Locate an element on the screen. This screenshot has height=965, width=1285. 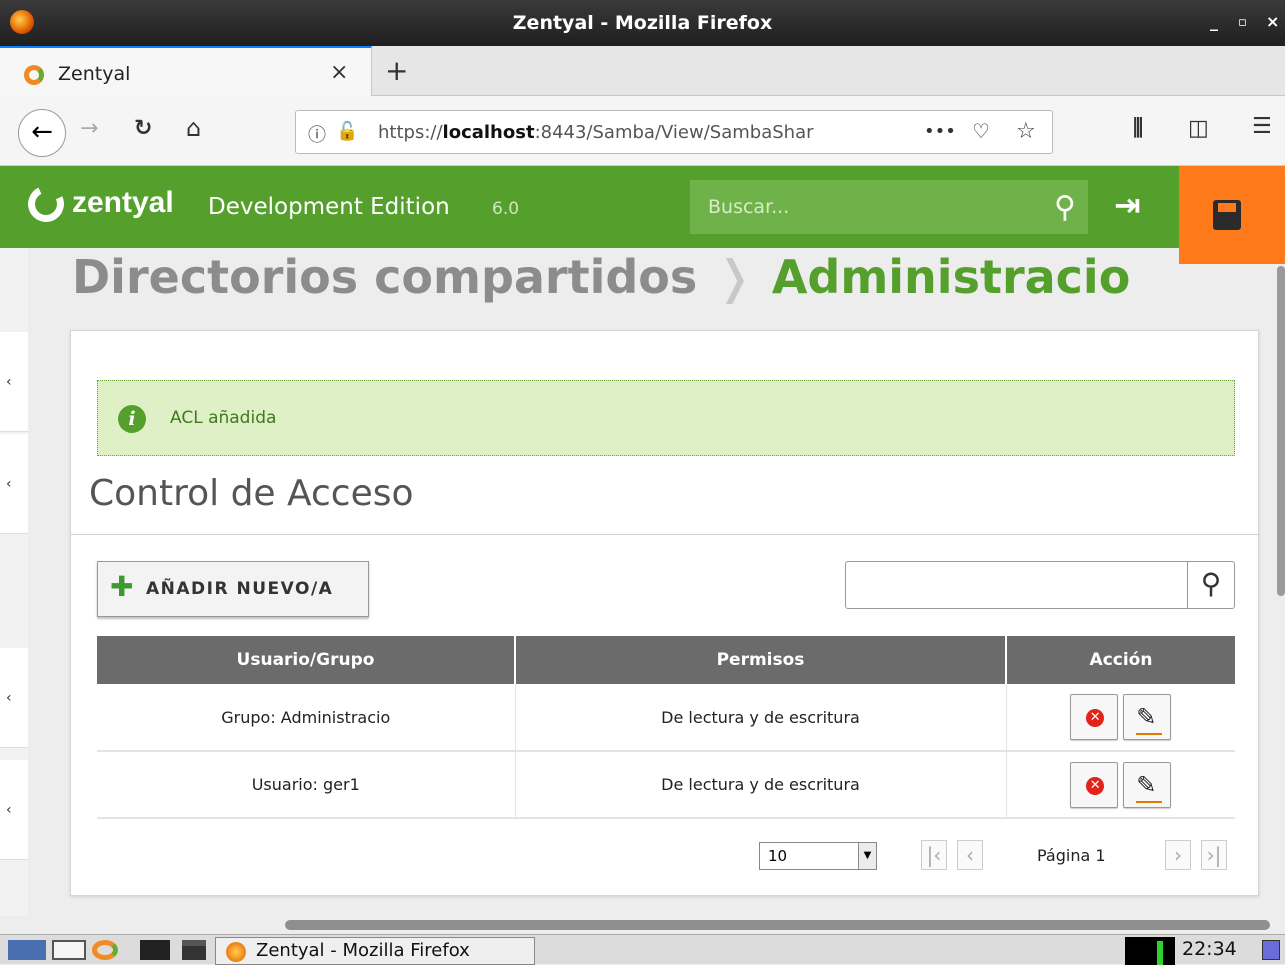
logout-icon: ⇥ is located at coordinates (1127, 205).